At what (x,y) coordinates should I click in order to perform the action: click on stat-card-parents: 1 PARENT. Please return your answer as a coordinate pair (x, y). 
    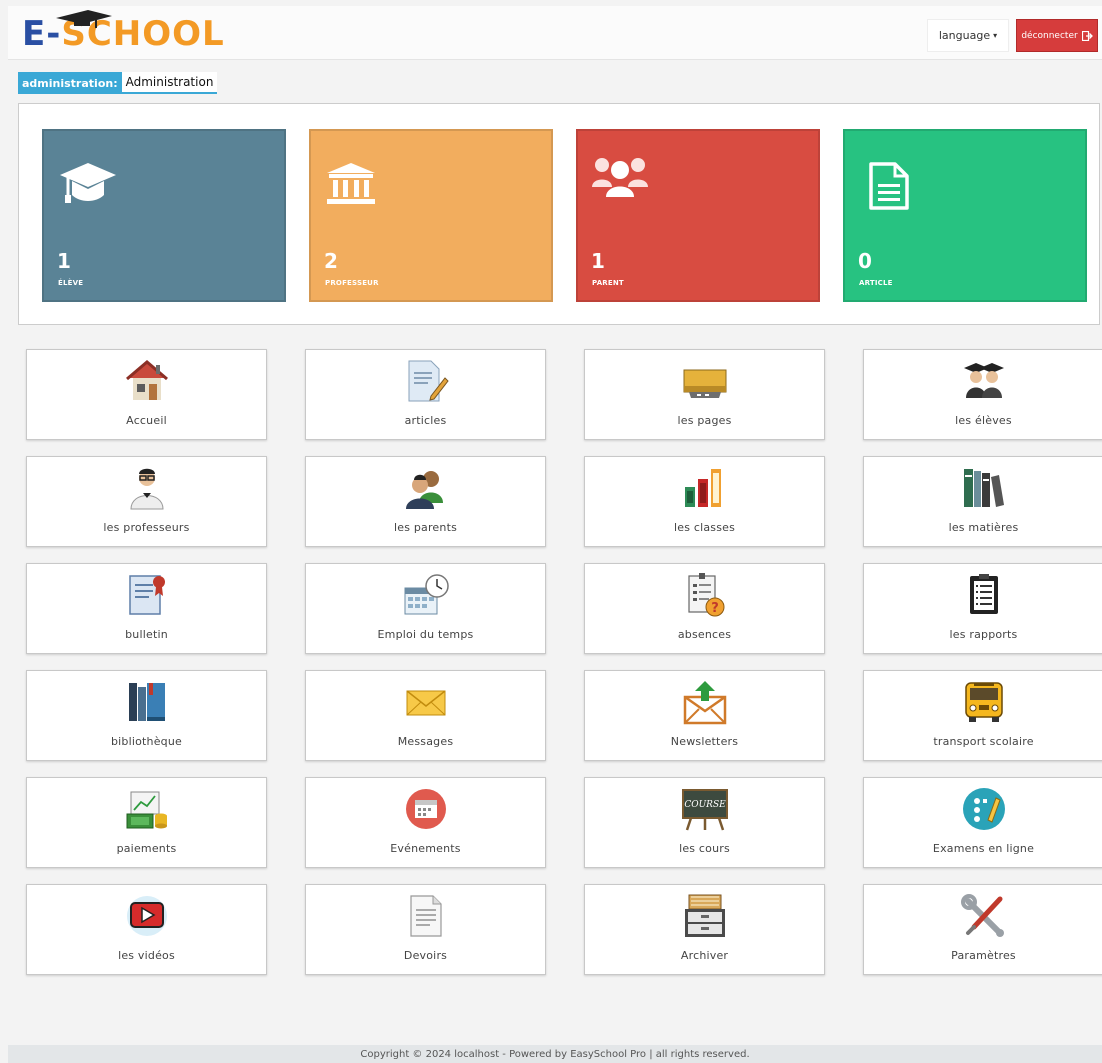
    Looking at the image, I should click on (698, 215).